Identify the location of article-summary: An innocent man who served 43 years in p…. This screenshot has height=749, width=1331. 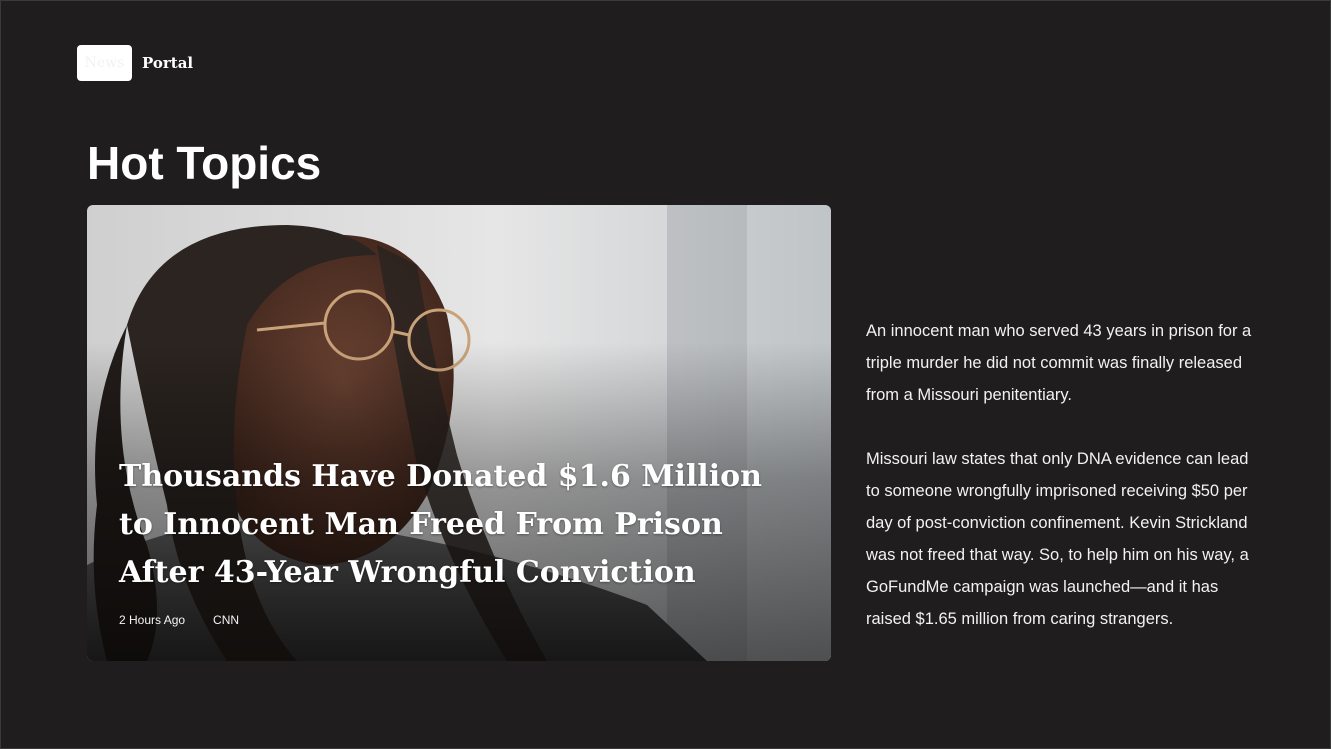
(1066, 491).